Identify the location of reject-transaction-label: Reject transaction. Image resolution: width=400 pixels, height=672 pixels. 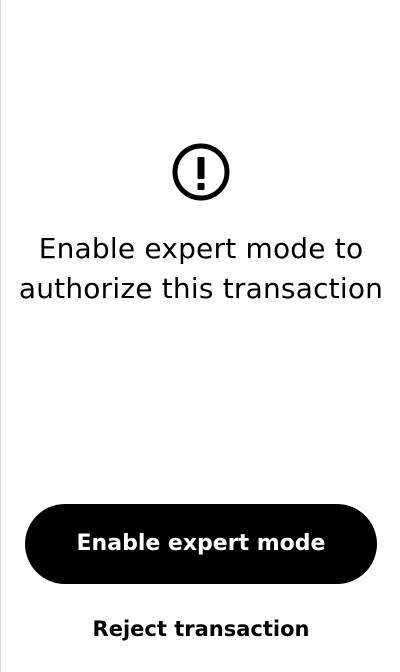
(201, 629).